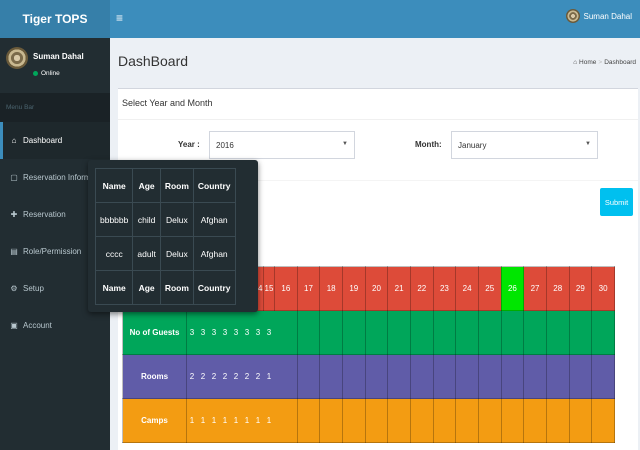 This screenshot has width=640, height=450. Describe the element at coordinates (444, 288) in the screenshot. I see `day-cell: 23` at that location.